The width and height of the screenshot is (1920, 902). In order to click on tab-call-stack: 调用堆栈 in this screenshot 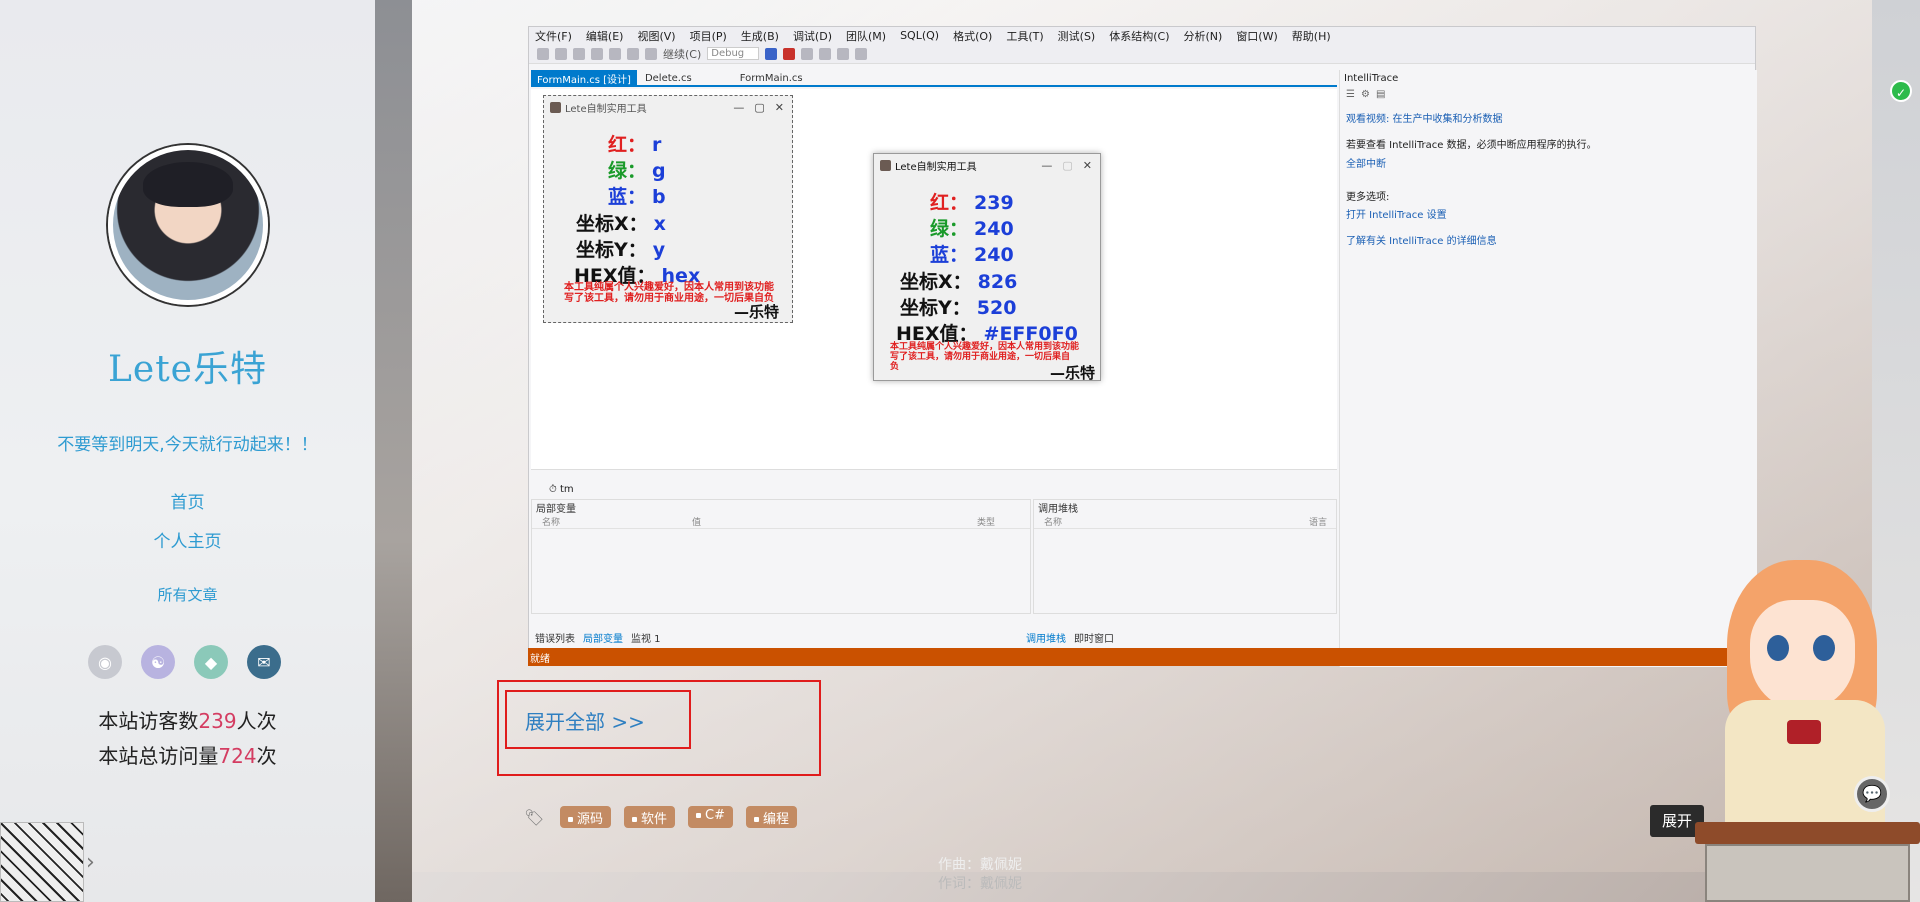, I will do `click(1046, 637)`.